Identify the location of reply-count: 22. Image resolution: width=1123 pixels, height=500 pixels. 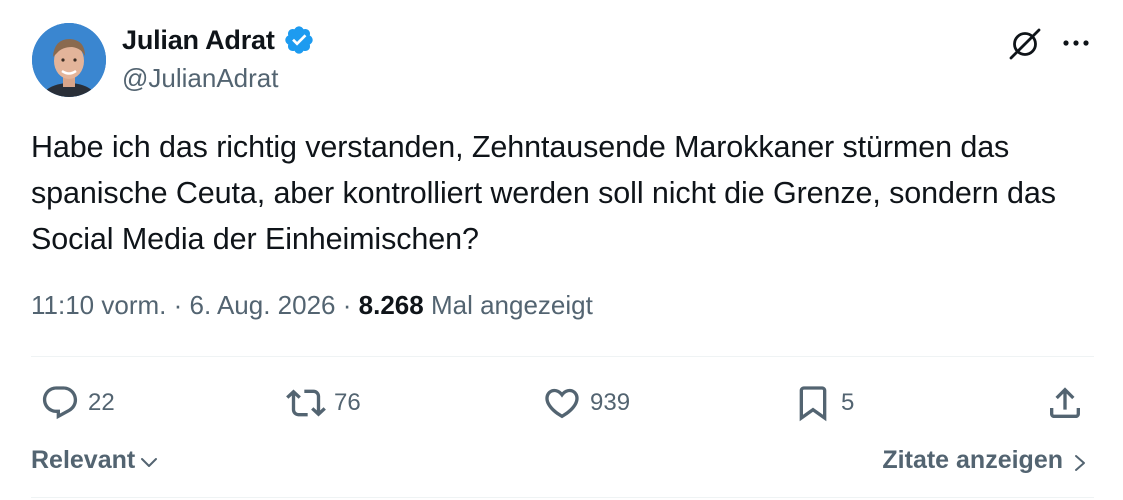
(101, 402).